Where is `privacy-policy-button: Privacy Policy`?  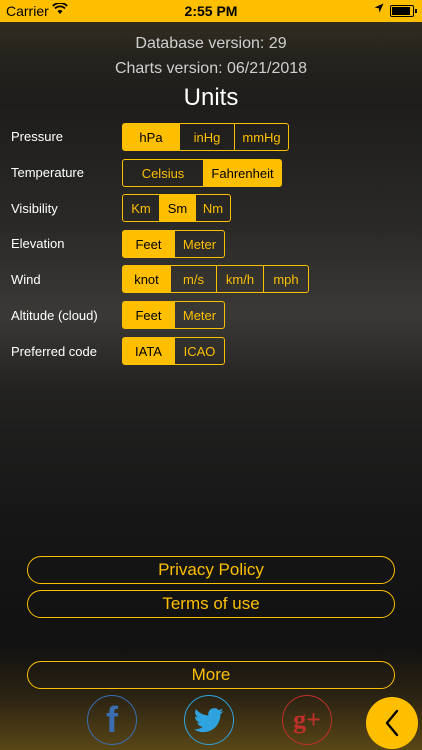
privacy-policy-button: Privacy Policy is located at coordinates (211, 570).